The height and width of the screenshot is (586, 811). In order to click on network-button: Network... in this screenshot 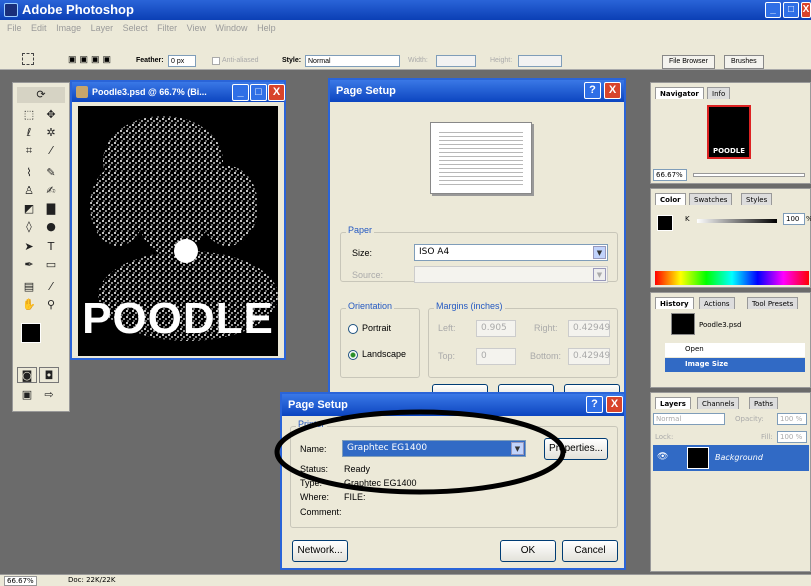, I will do `click(320, 551)`.